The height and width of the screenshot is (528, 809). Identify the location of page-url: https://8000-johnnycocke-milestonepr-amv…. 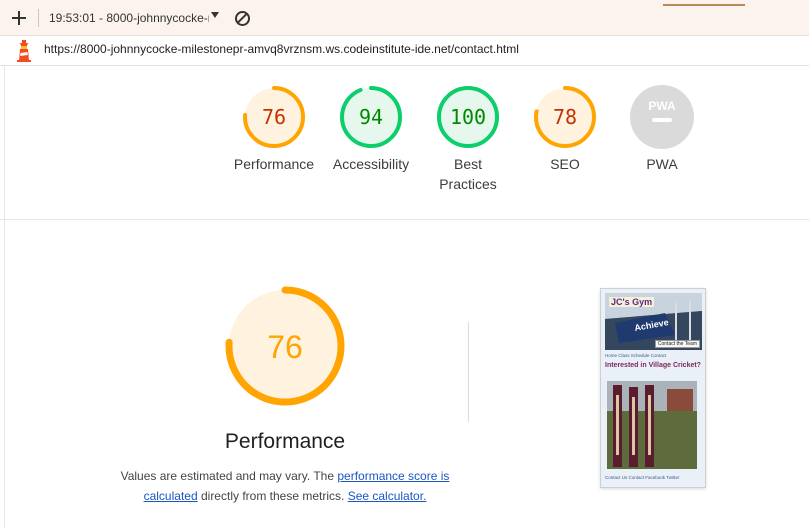
(281, 49).